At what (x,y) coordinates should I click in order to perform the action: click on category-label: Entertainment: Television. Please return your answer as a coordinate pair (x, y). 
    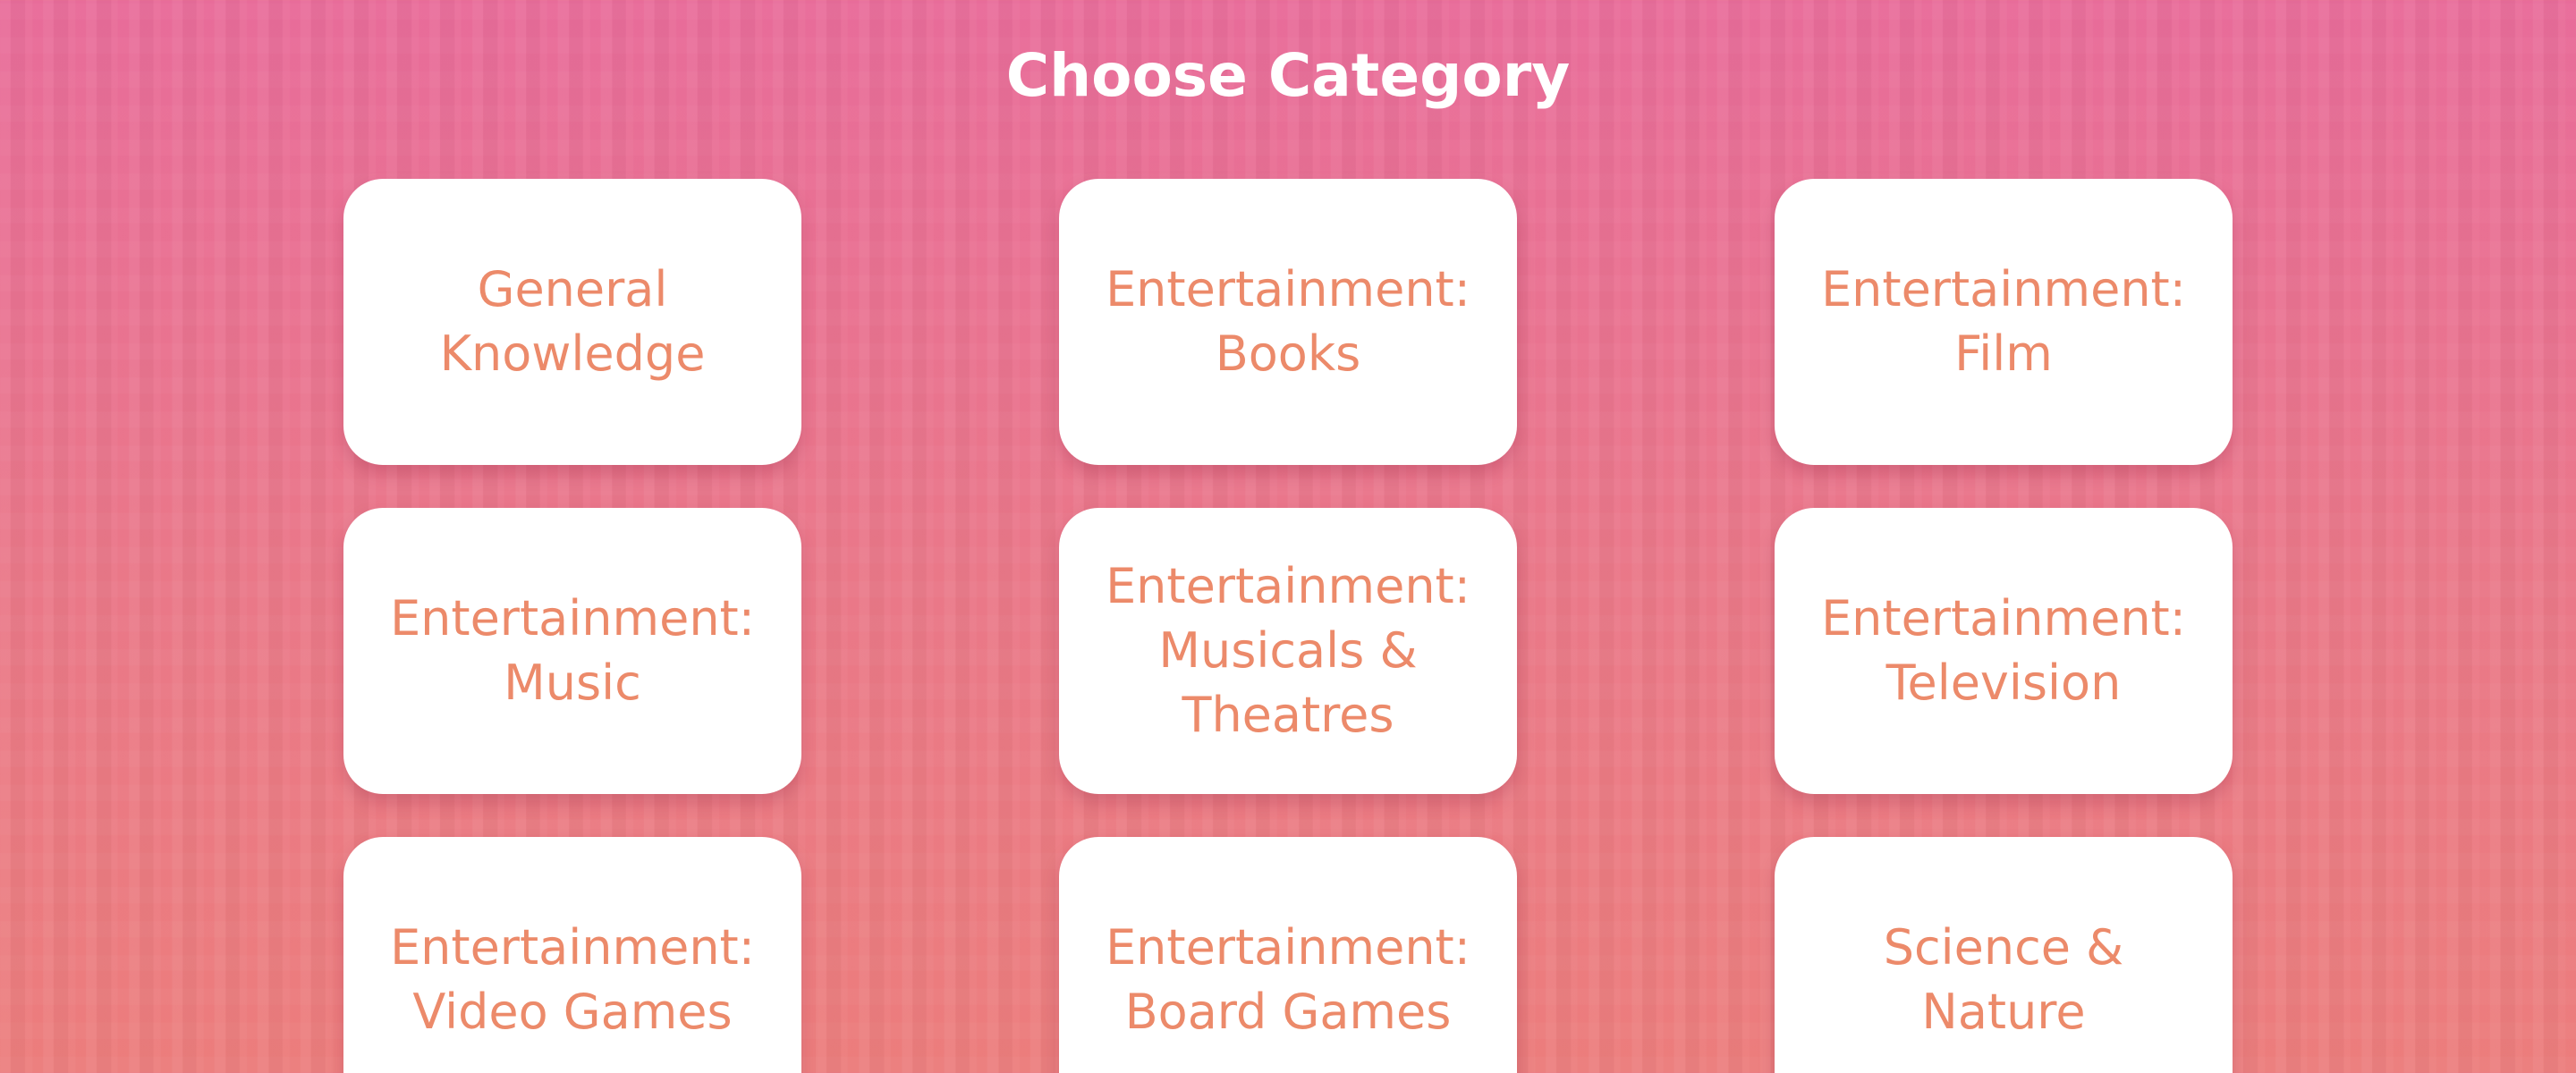
    Looking at the image, I should click on (2003, 650).